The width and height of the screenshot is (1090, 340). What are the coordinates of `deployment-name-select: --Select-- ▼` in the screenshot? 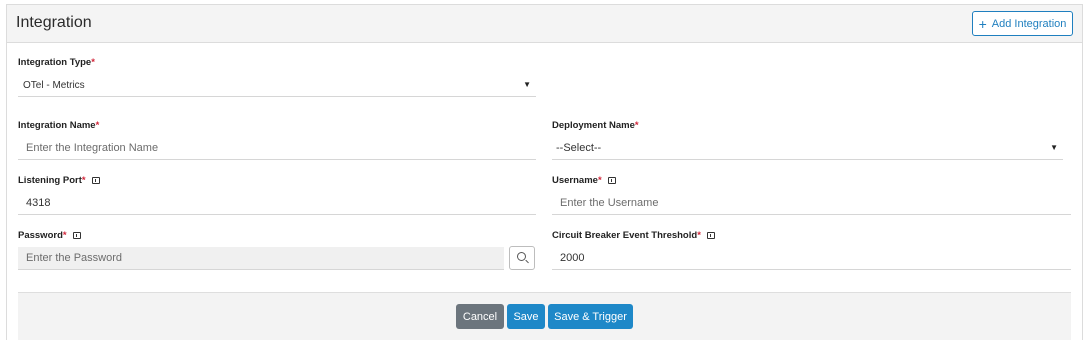 It's located at (807, 148).